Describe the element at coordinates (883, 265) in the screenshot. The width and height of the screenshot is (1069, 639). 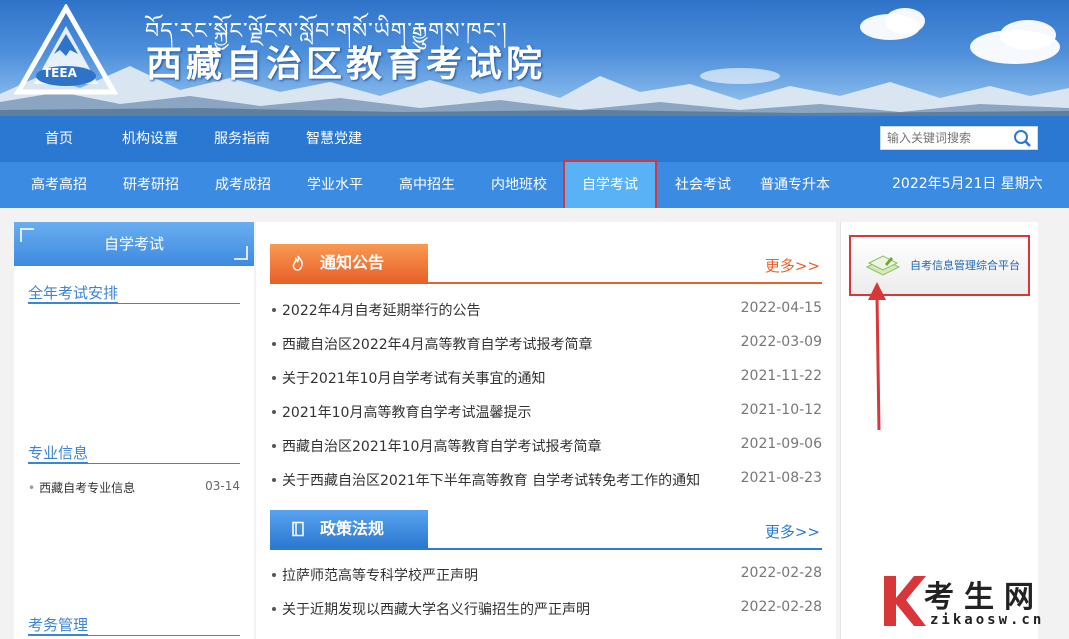
I see `book-stack-icon` at that location.